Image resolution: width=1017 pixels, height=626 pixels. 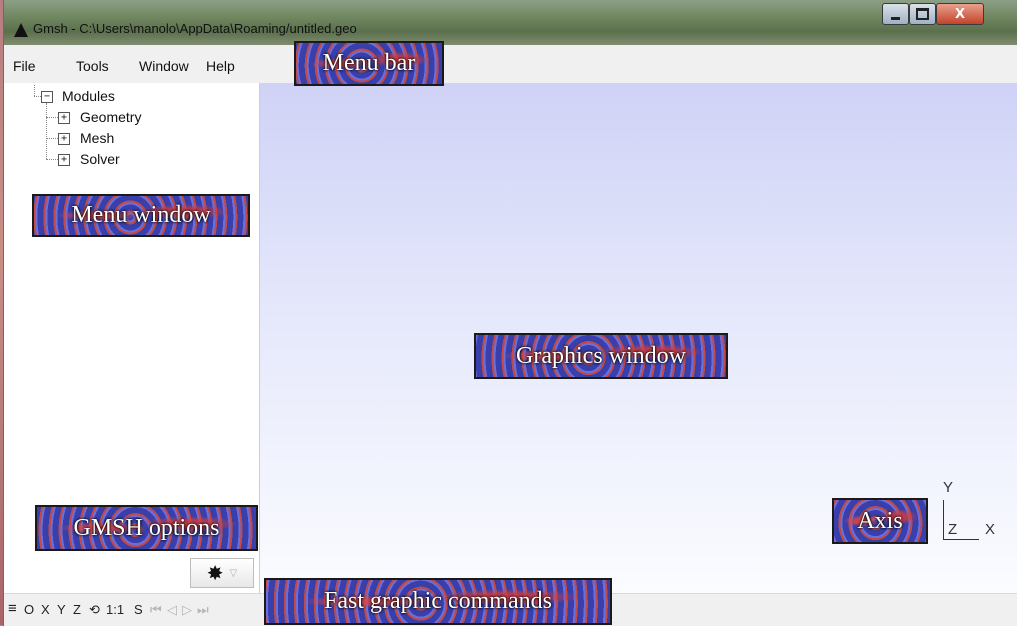 I want to click on minimize-icon, so click(x=895, y=18).